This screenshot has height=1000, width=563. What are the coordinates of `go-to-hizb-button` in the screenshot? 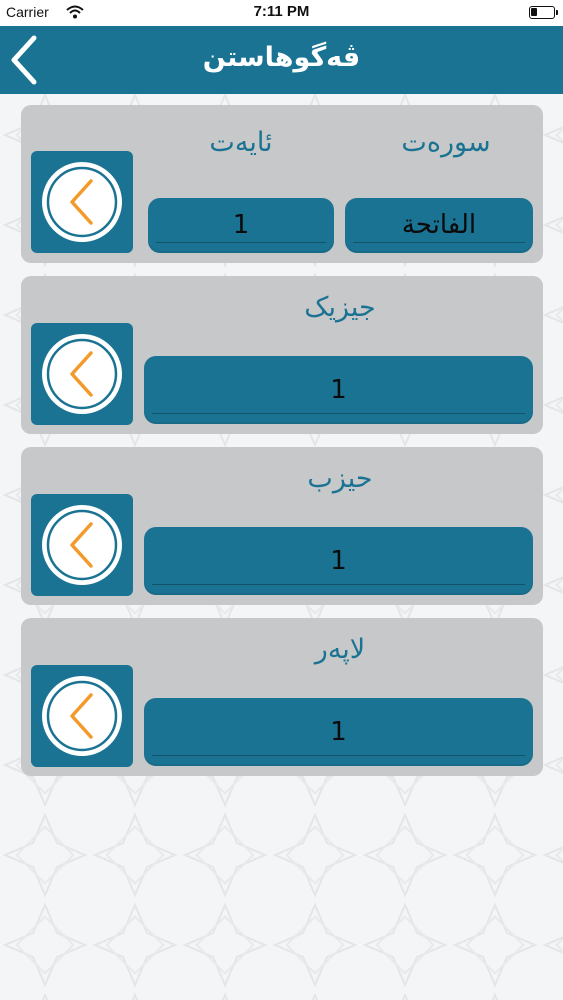 It's located at (82, 545).